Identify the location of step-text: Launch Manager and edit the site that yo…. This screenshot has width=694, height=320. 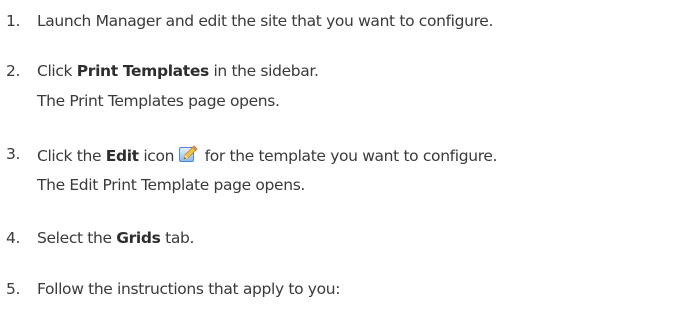
(265, 21).